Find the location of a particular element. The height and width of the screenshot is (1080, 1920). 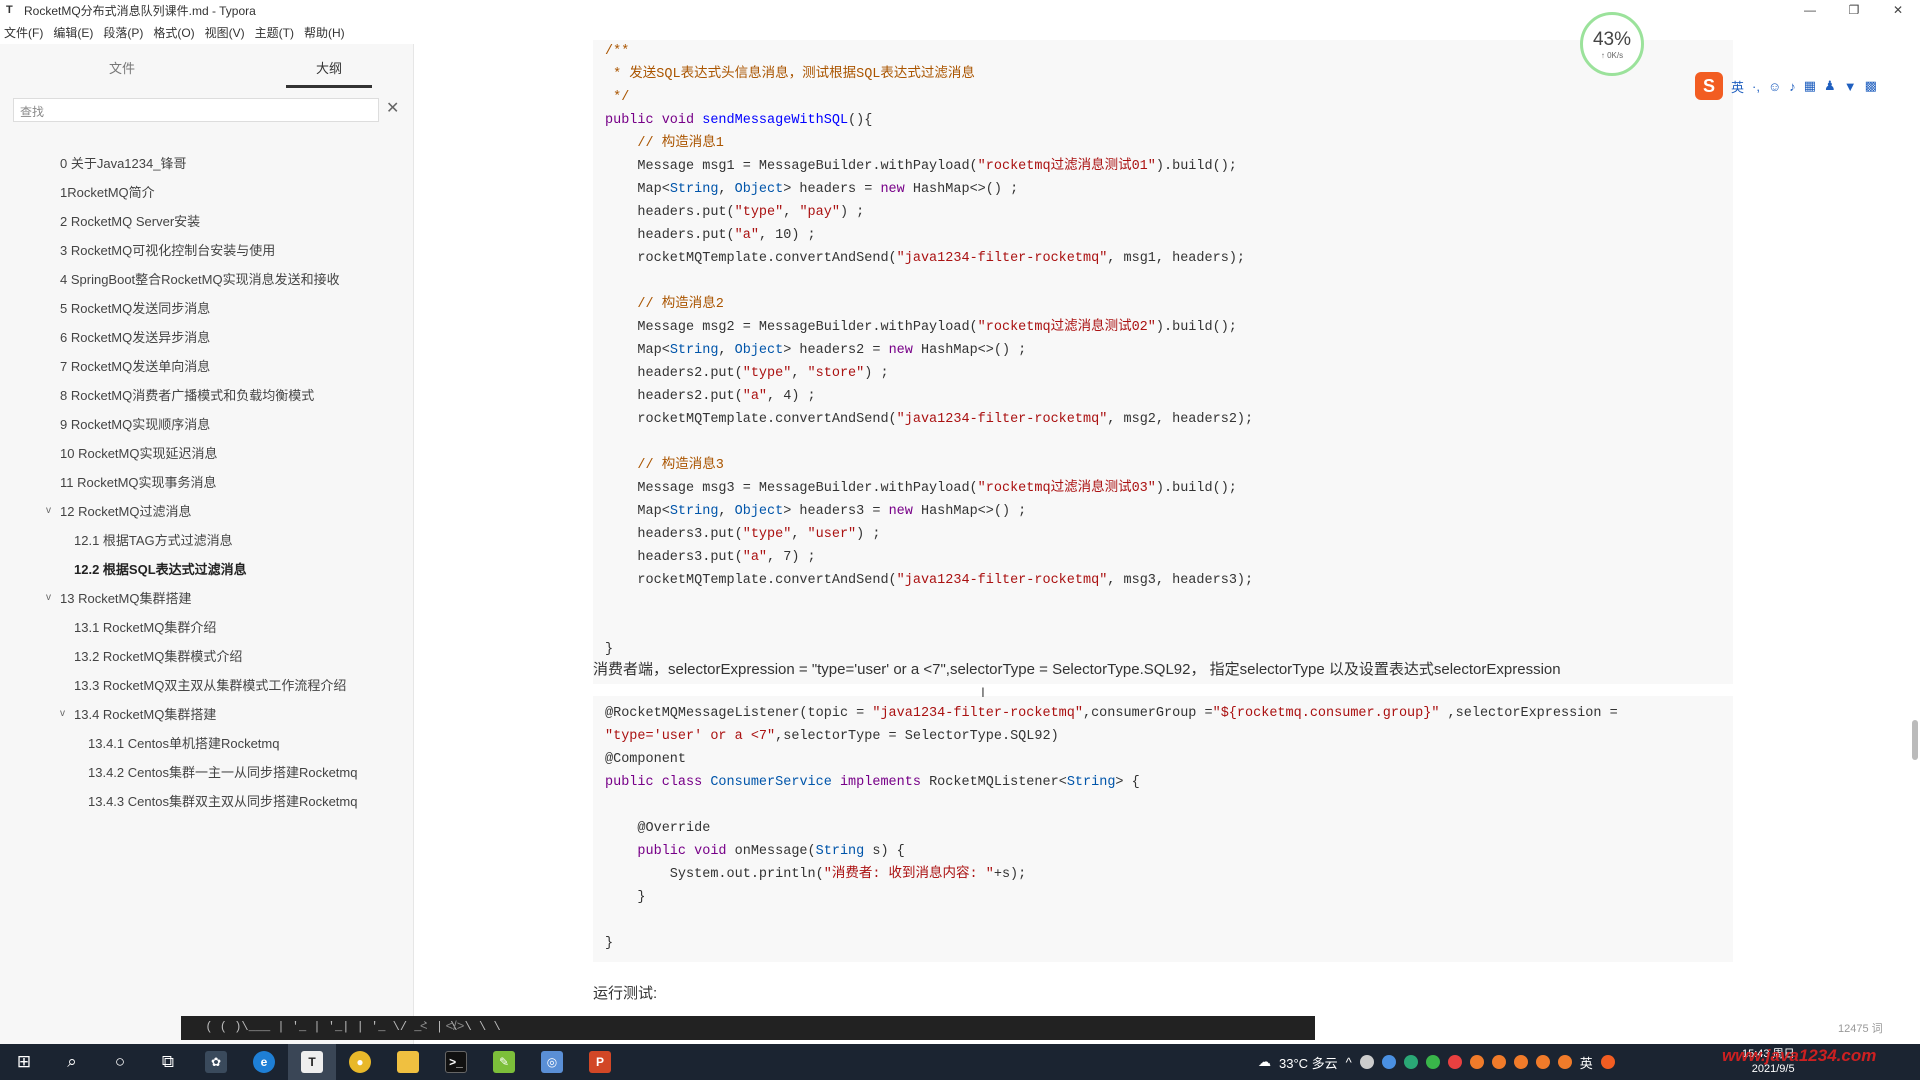

source-mode-icon: </> is located at coordinates (455, 1025).